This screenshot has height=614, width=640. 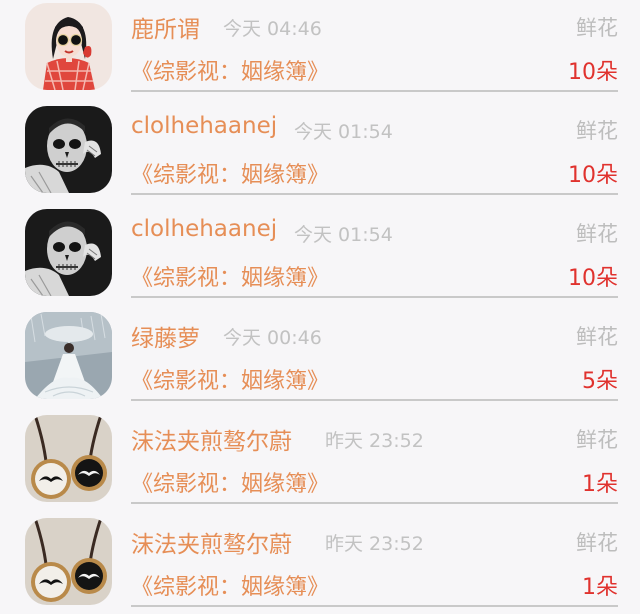 What do you see at coordinates (165, 27) in the screenshot?
I see `user-name: 鹿所谓` at bounding box center [165, 27].